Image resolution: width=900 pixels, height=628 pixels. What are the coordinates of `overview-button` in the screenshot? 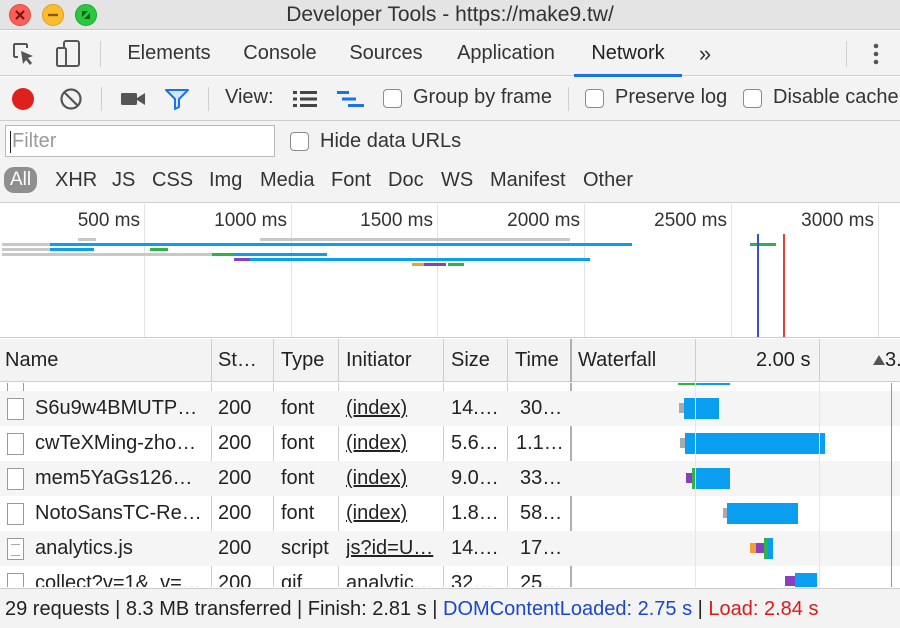 It's located at (351, 99).